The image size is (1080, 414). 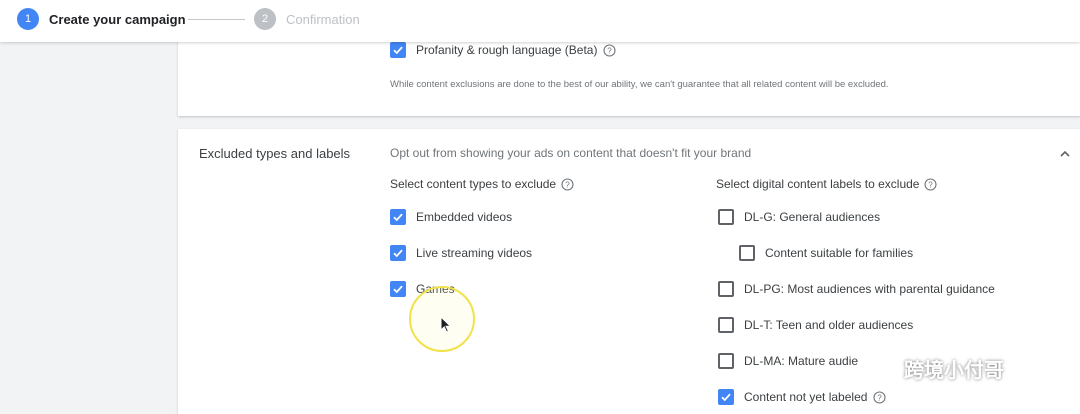 I want to click on option-label: Profanity & rough language (Beta), so click(x=507, y=50).